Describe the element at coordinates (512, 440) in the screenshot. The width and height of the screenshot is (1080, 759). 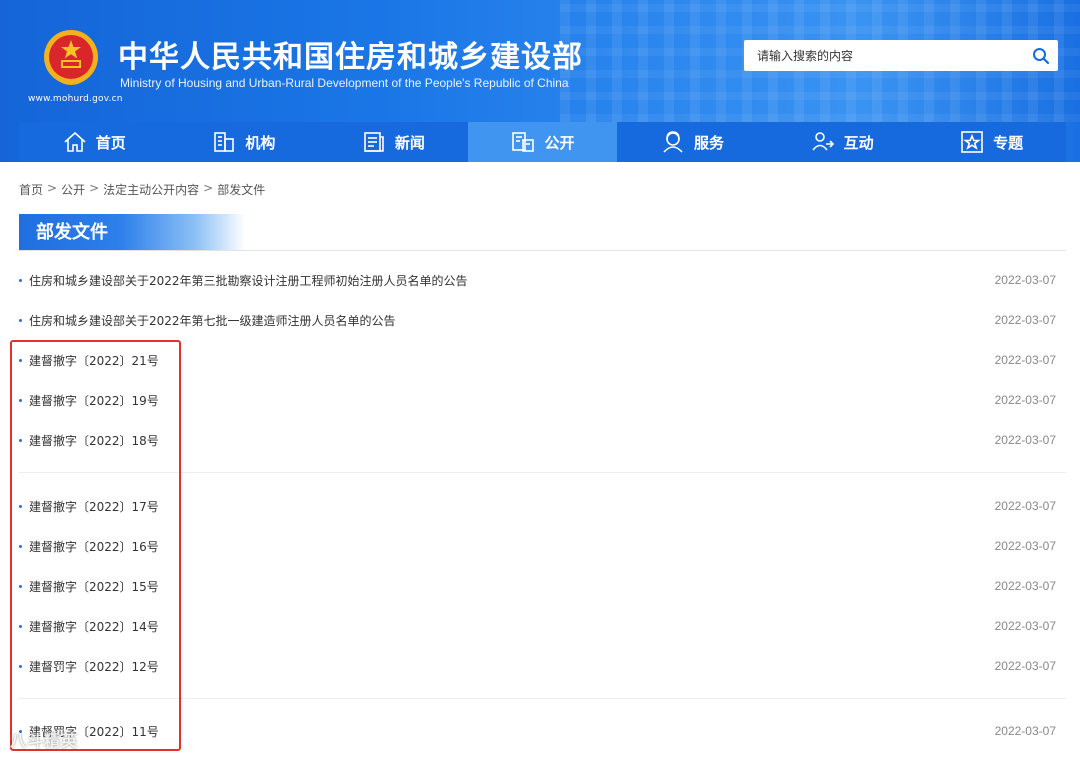
I see `list-item-title: 建督撤字〔2022〕18号` at that location.